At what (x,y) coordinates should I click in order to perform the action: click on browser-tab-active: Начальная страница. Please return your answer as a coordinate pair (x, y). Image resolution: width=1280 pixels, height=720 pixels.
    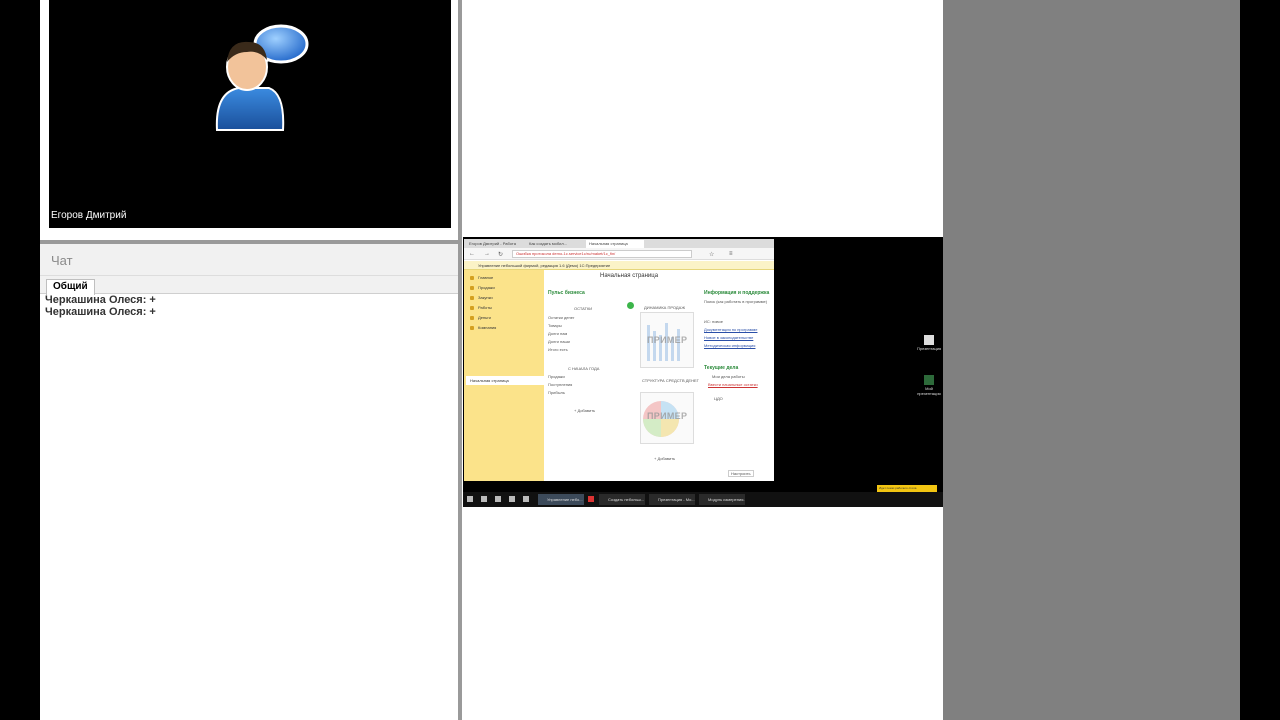
    Looking at the image, I should click on (615, 244).